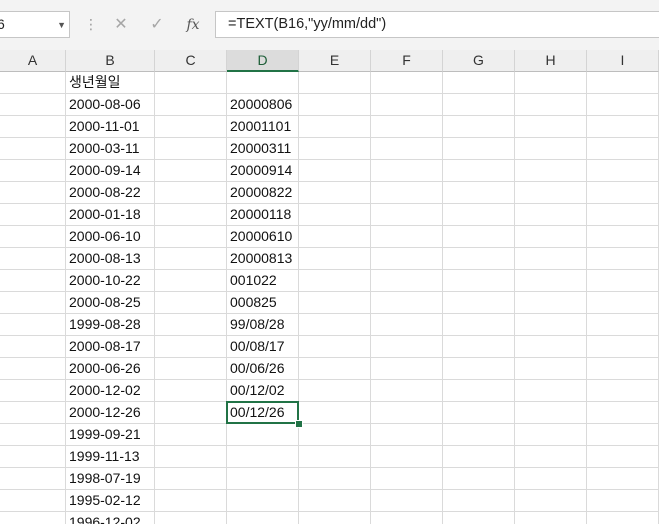 Image resolution: width=659 pixels, height=524 pixels. Describe the element at coordinates (121, 25) in the screenshot. I see `close-icon: ✕` at that location.